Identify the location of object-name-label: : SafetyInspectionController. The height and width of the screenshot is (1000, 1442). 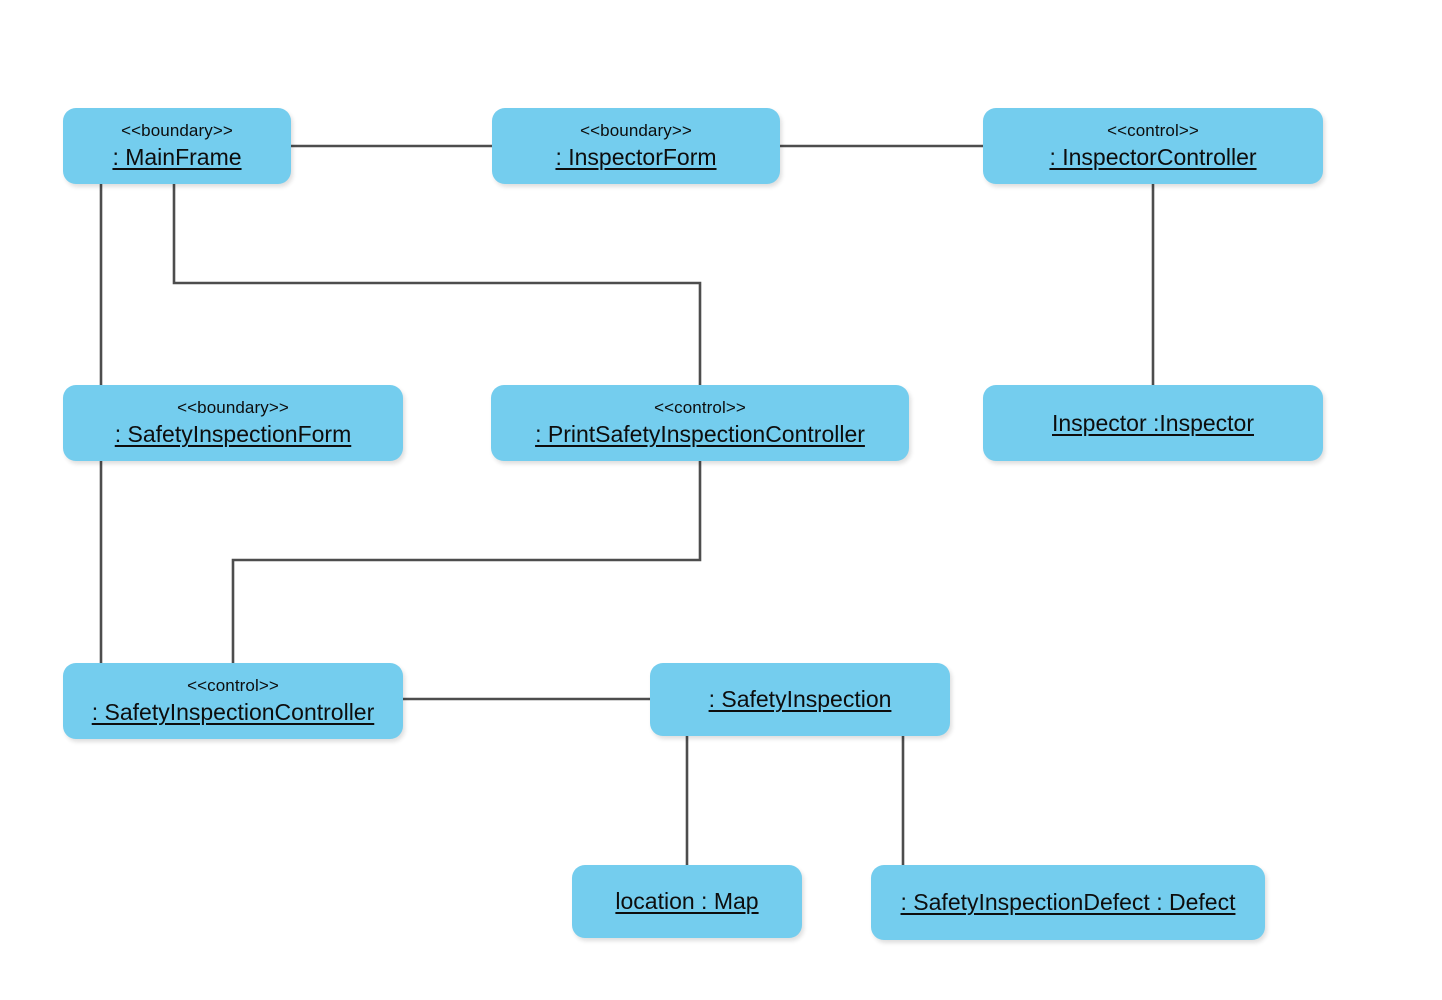
(233, 712).